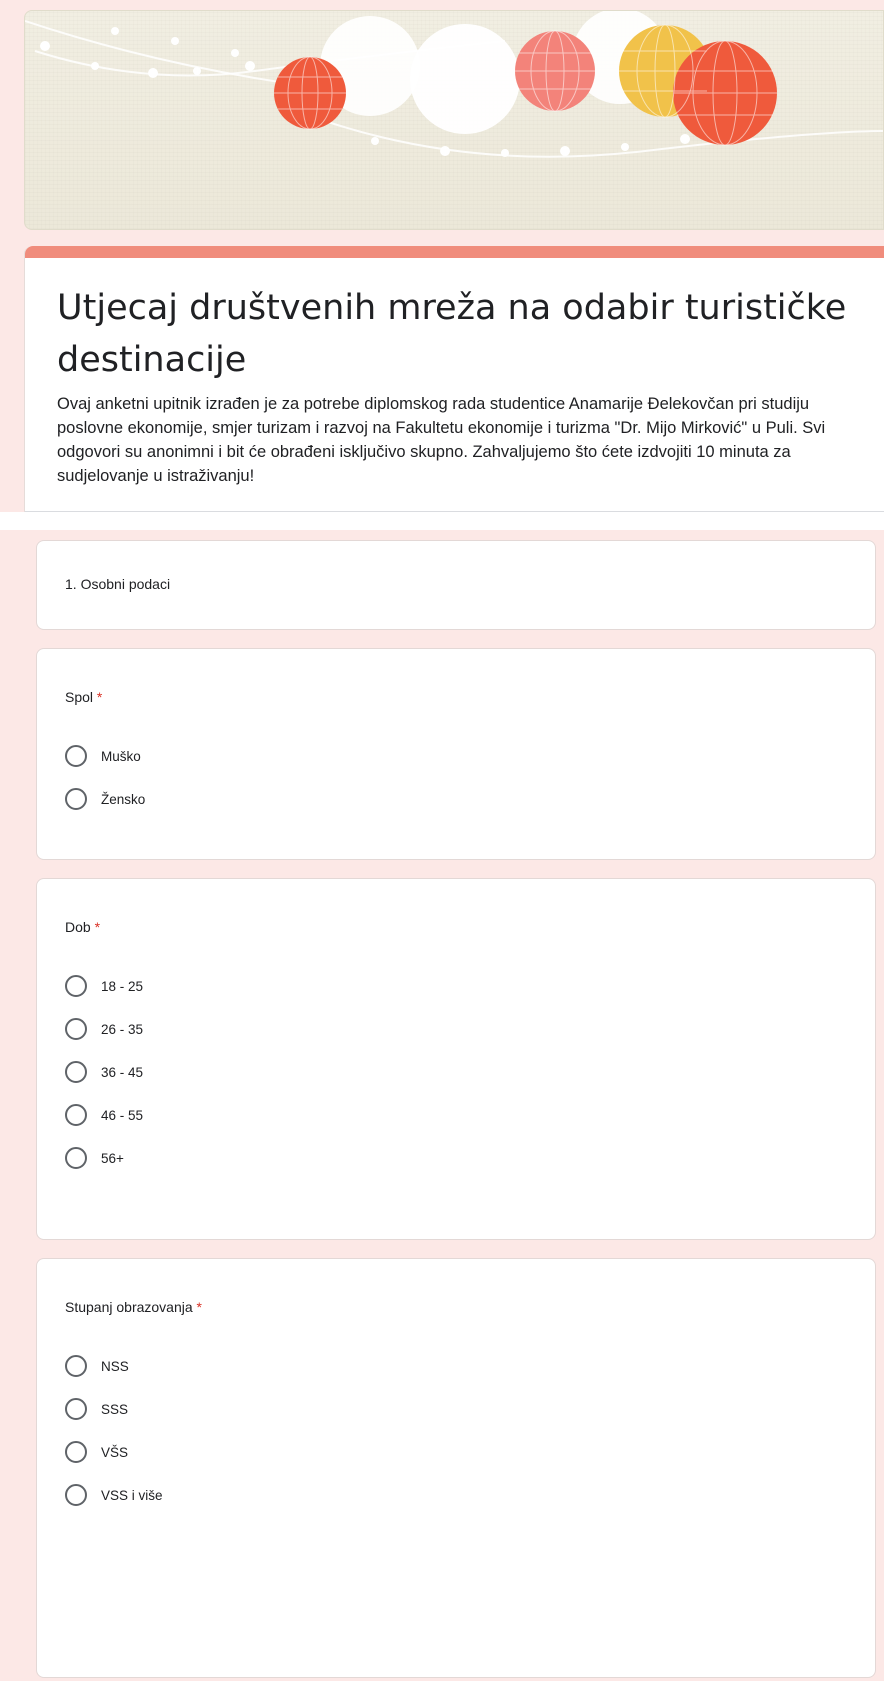  I want to click on option-label: VŠS, so click(115, 1452).